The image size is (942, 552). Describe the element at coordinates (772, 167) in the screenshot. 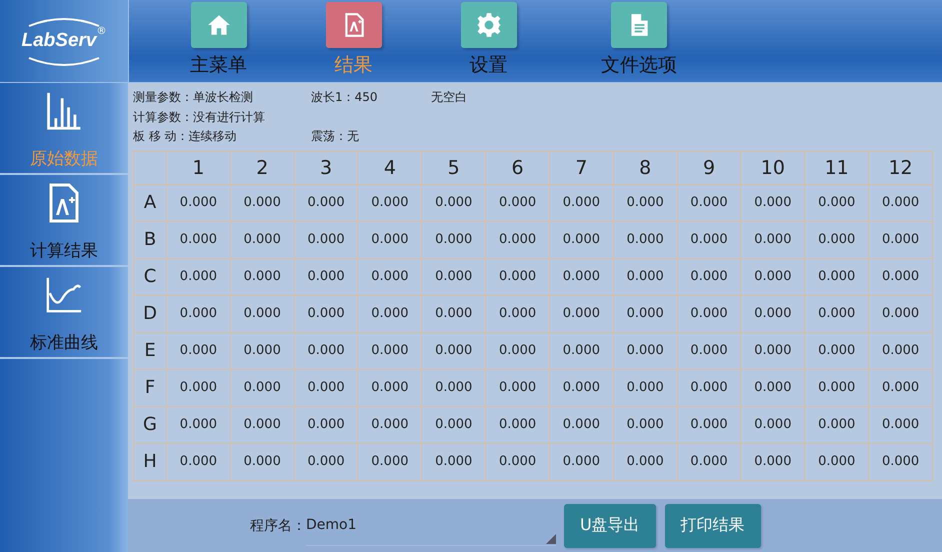

I see `column-header: 10` at that location.